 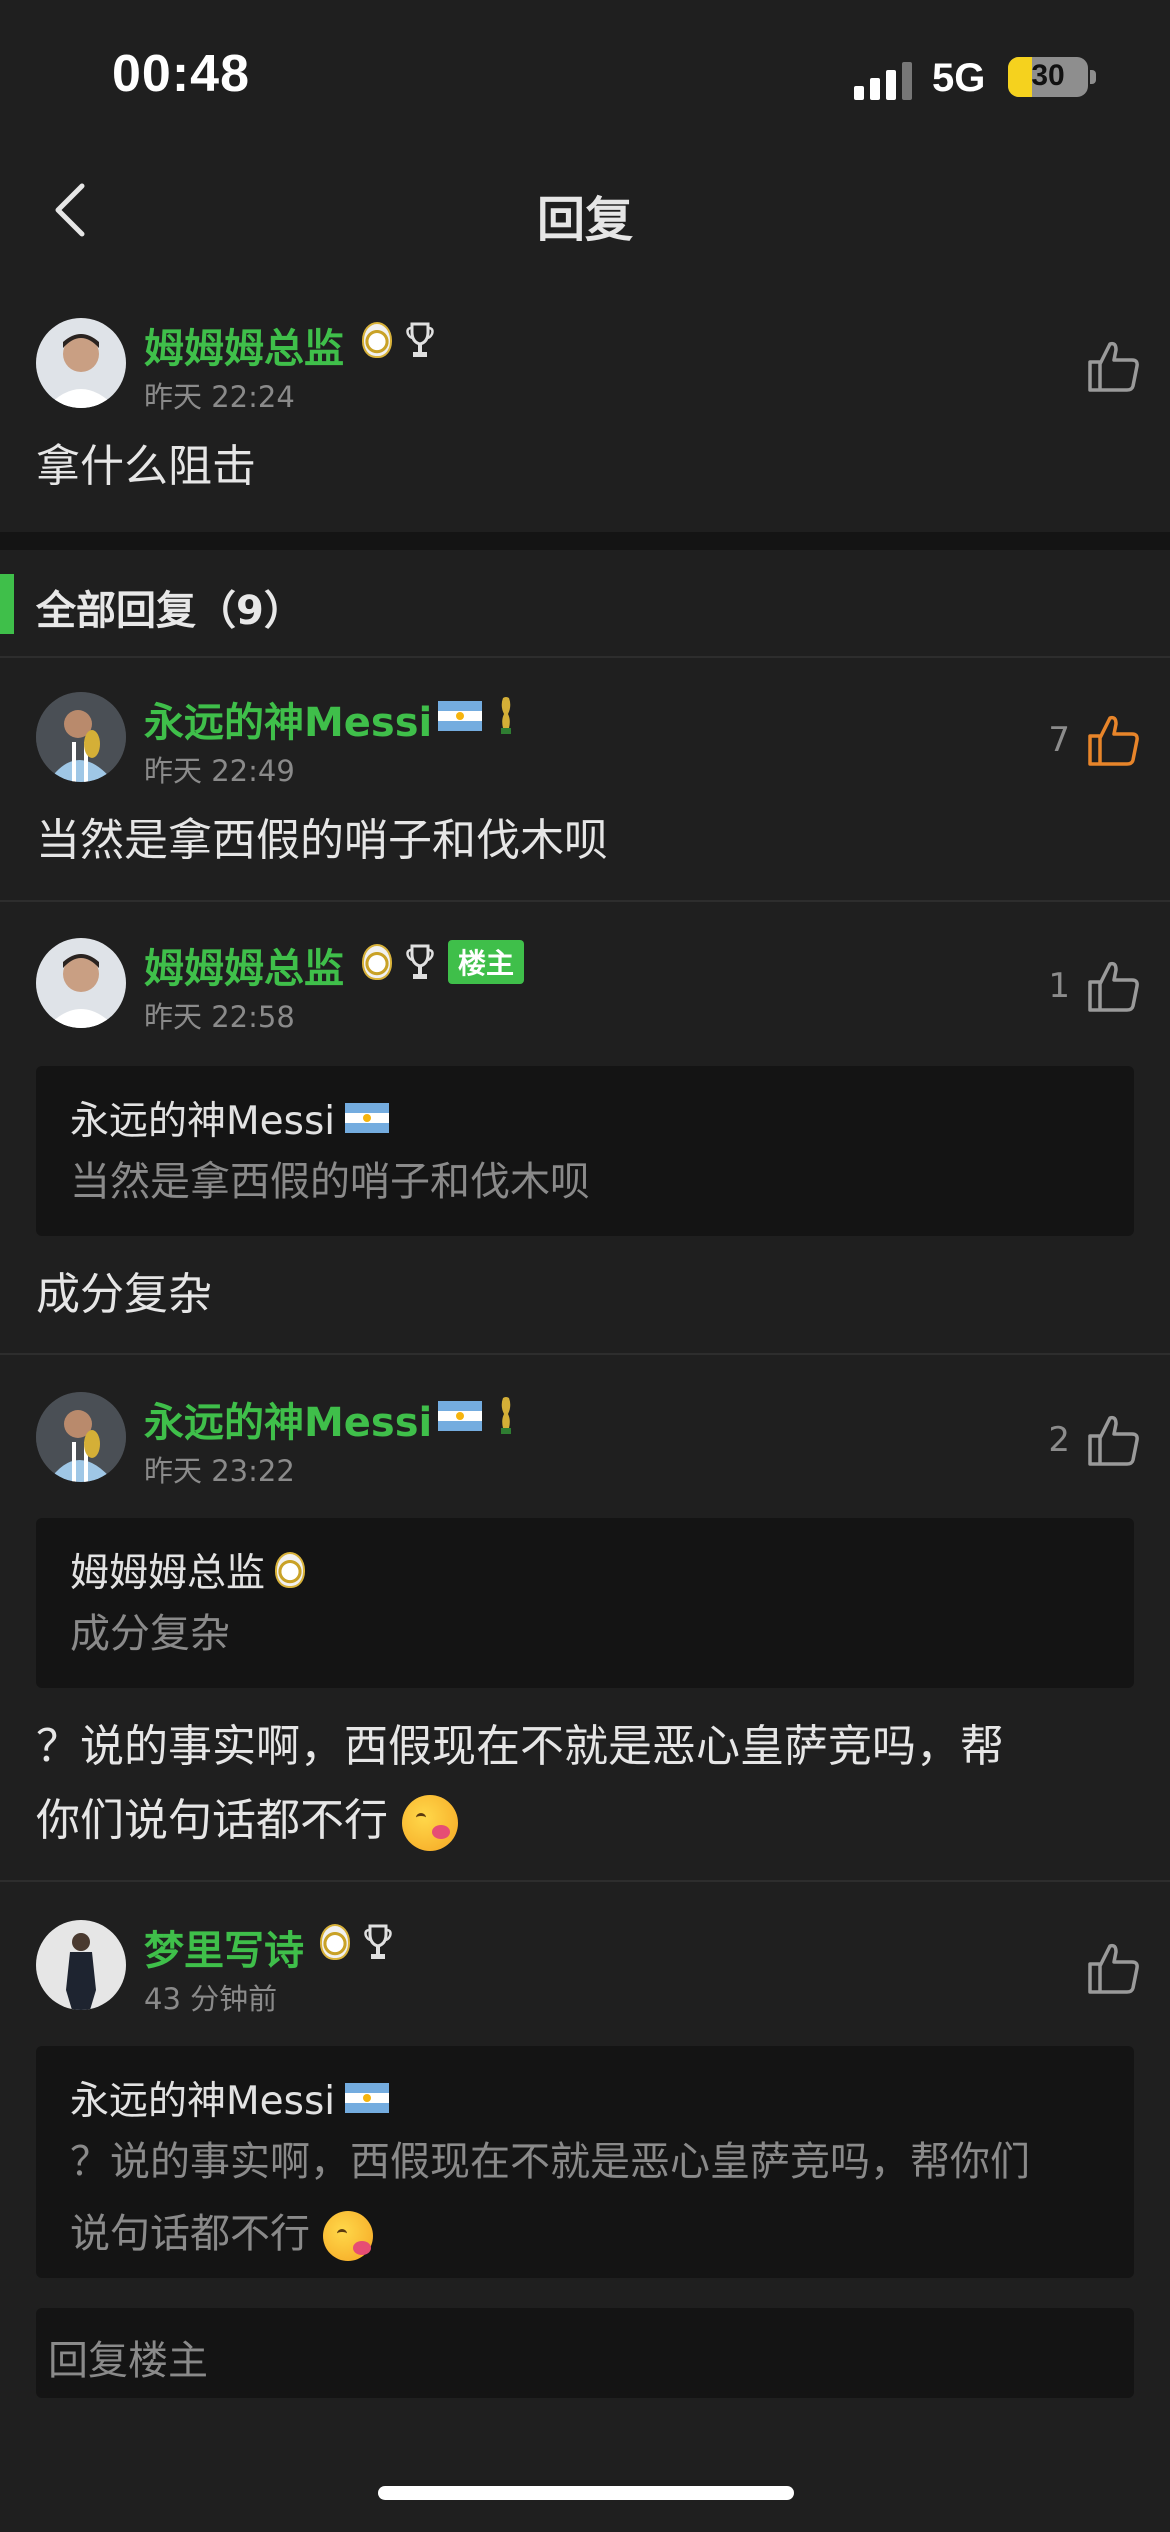 I want to click on quoted-text: ？说的事实啊，西假现在不就是恶心皇萨竞吗，帮你们 说句话都不行, so click(x=585, y=2198).